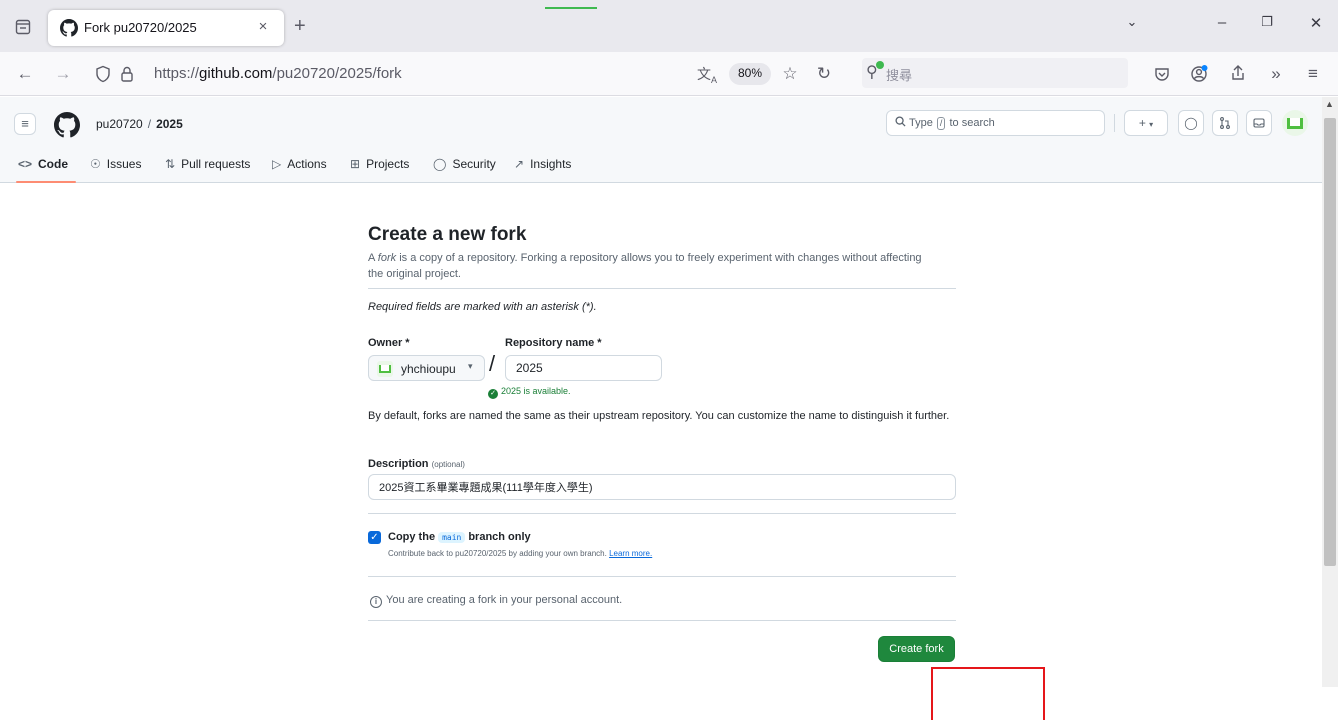 The image size is (1338, 720). What do you see at coordinates (1222, 22) in the screenshot?
I see `minimize-icon: –` at bounding box center [1222, 22].